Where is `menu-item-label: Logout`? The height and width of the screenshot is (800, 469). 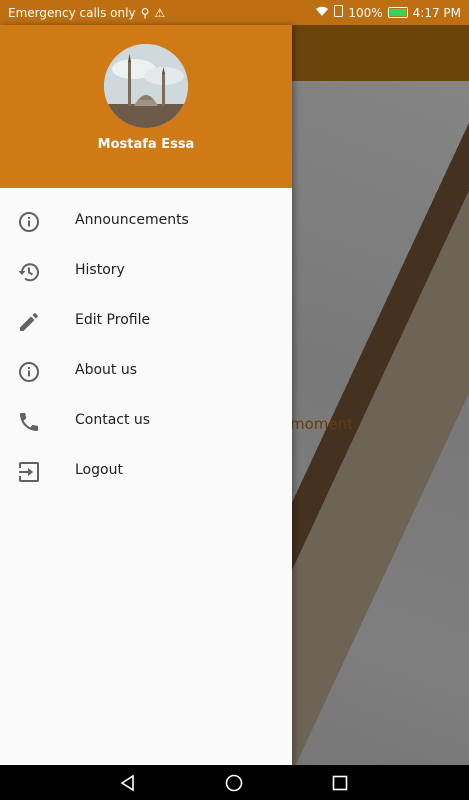 menu-item-label: Logout is located at coordinates (99, 470).